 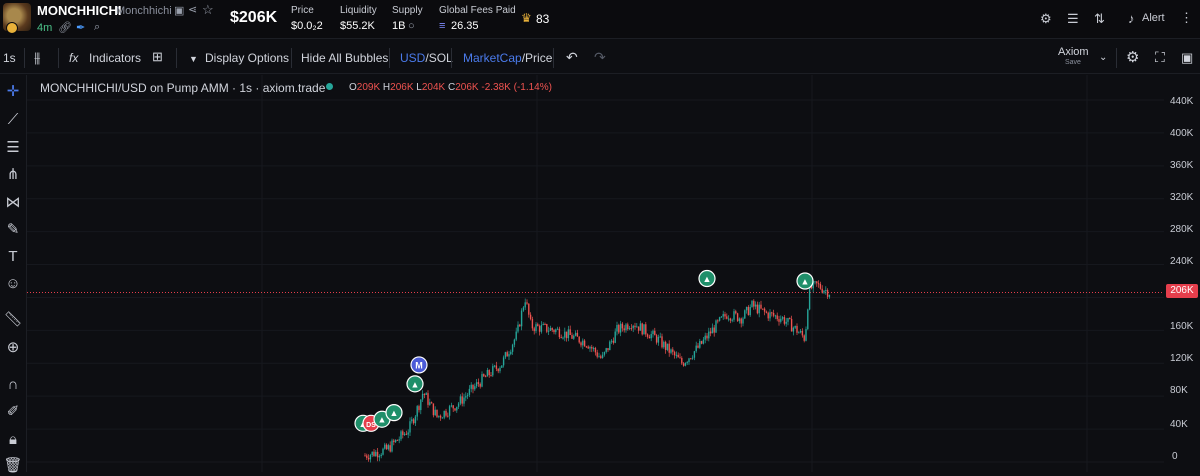 I want to click on camera-icon: ▣, so click(x=1187, y=58).